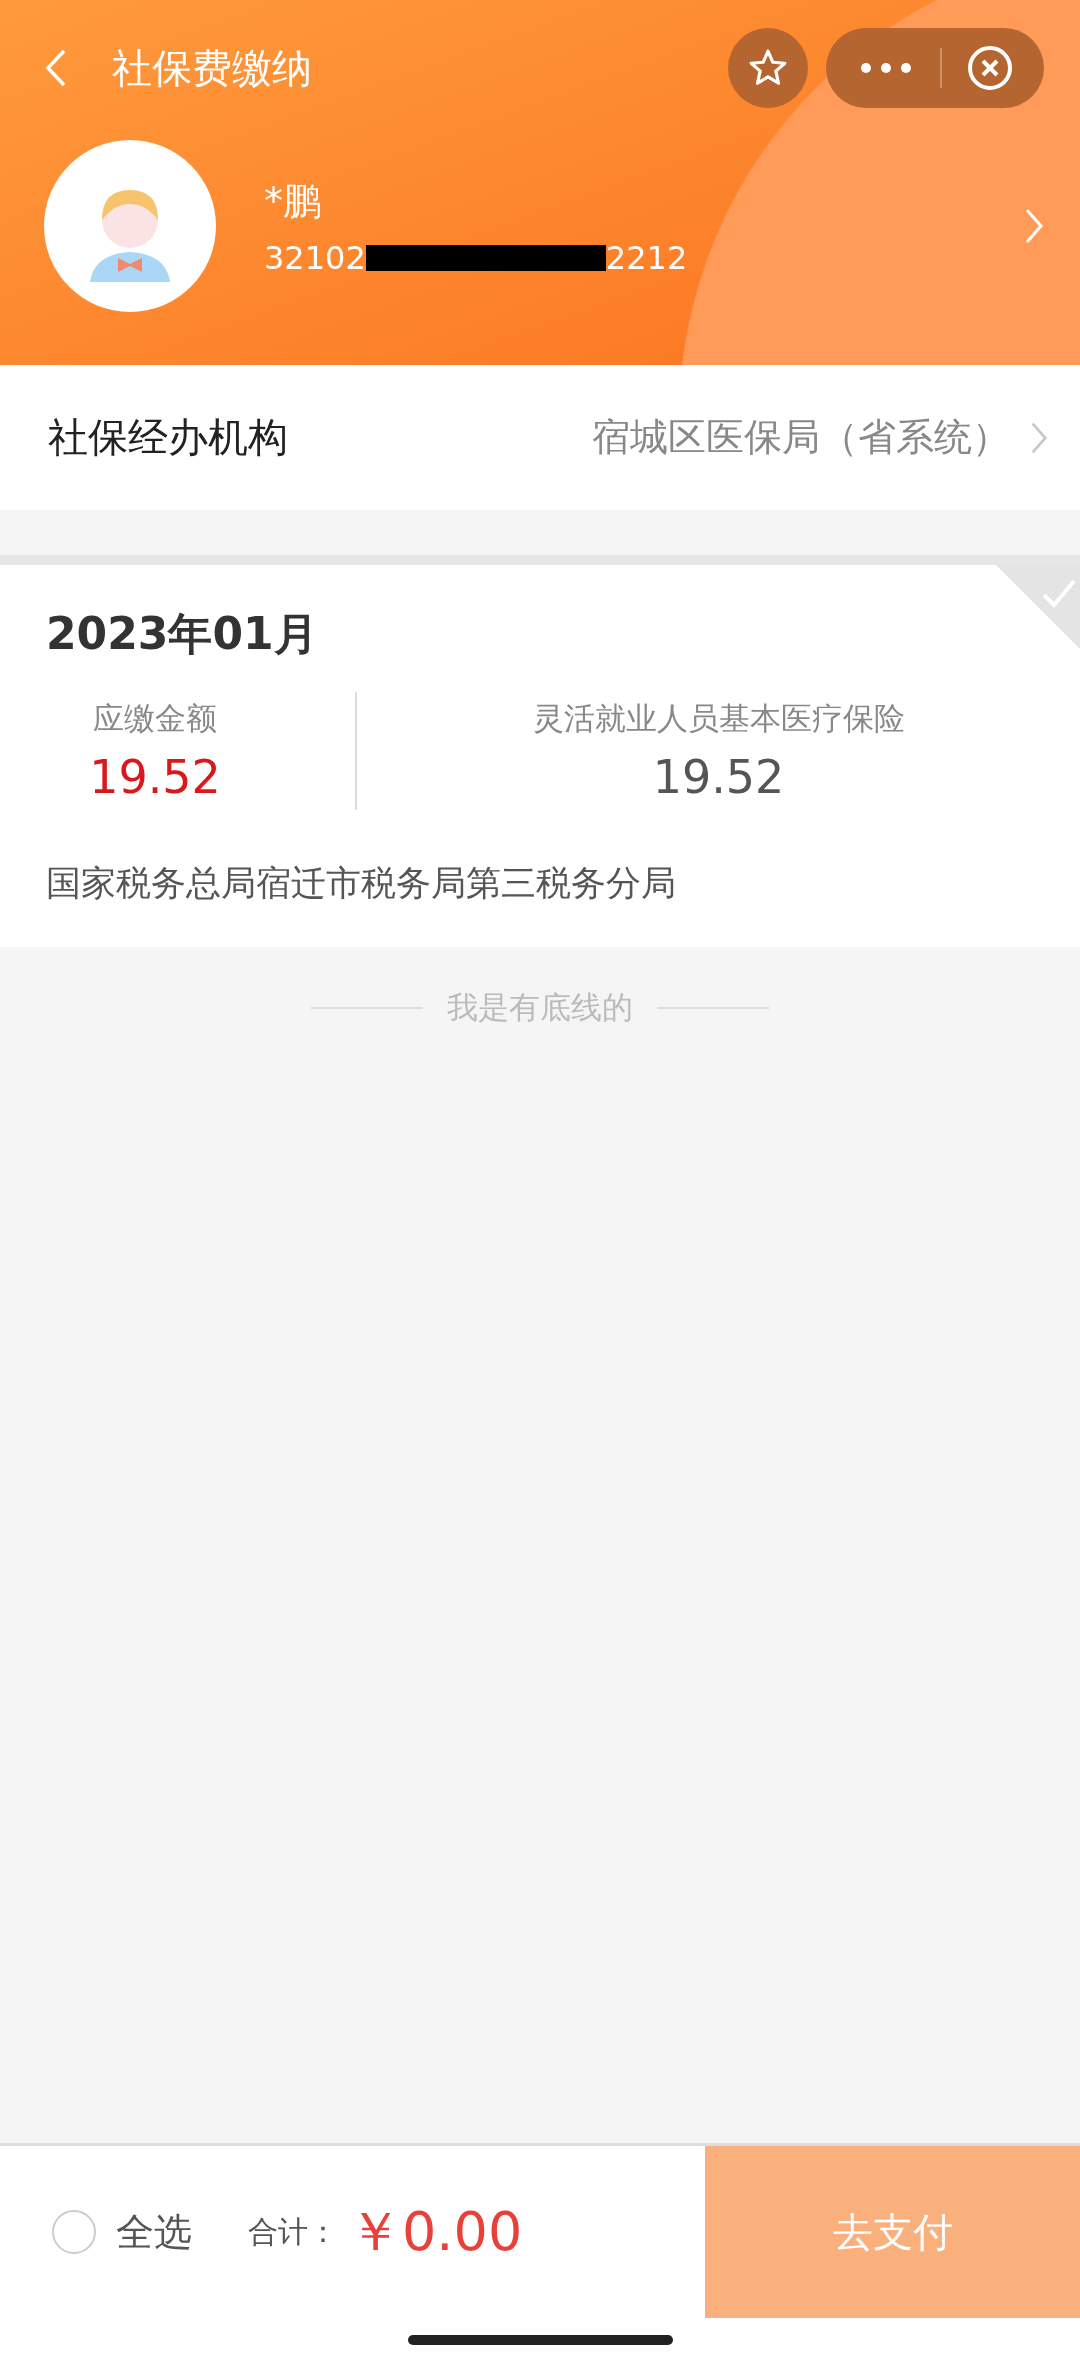  I want to click on due-amount: 19.52, so click(155, 777).